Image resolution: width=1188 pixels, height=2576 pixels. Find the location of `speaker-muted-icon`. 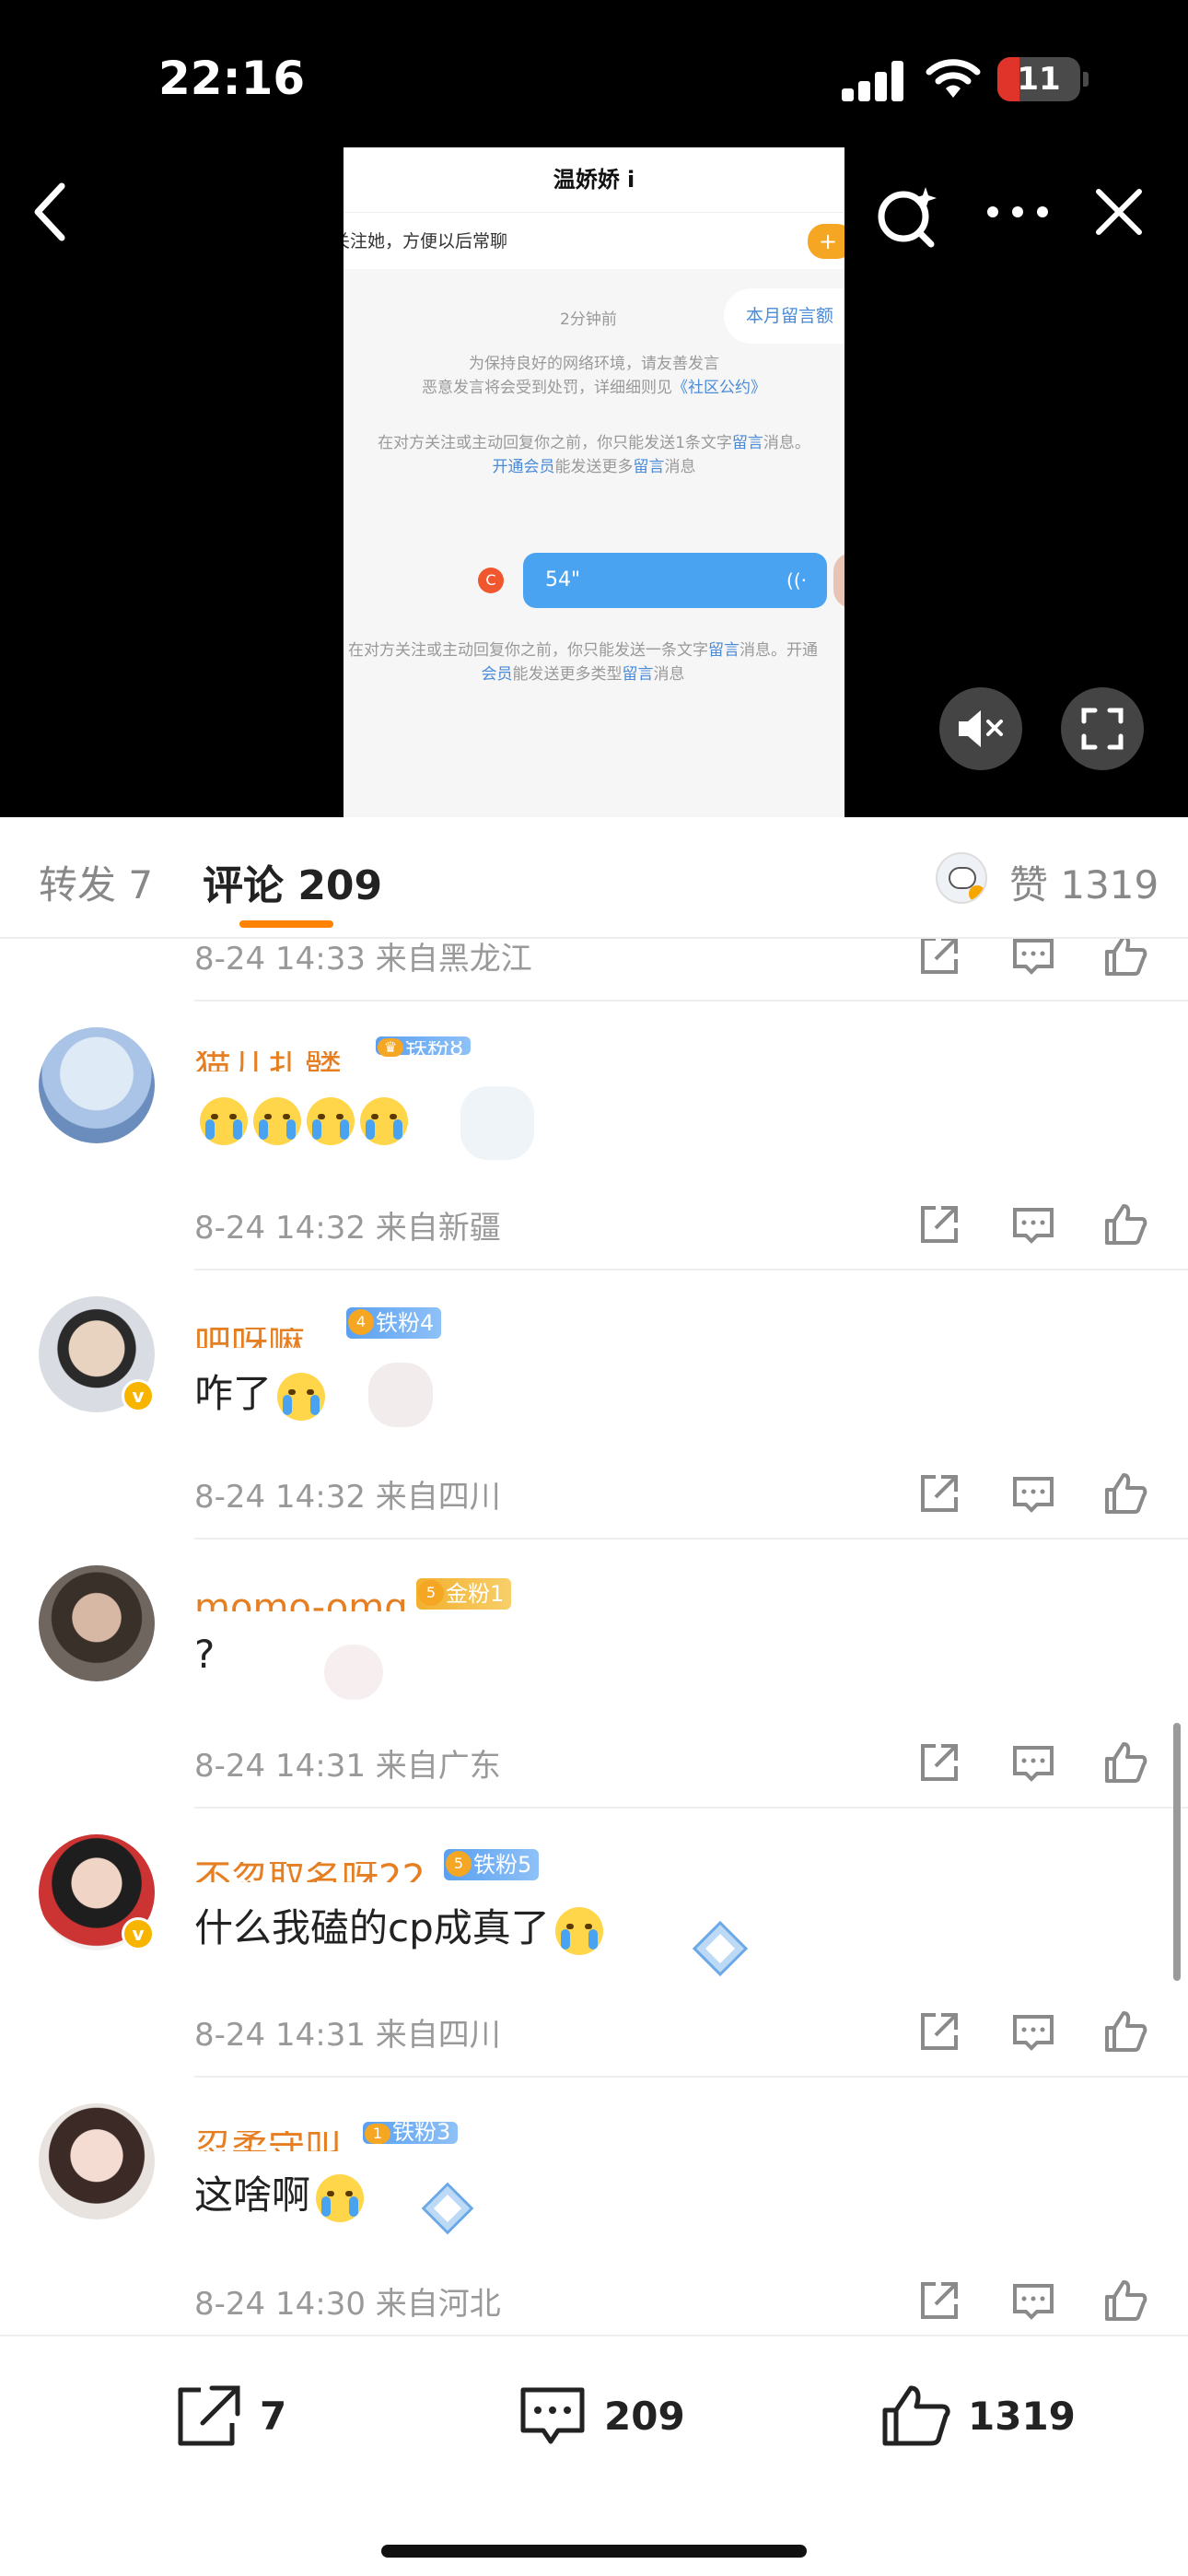

speaker-muted-icon is located at coordinates (981, 728).